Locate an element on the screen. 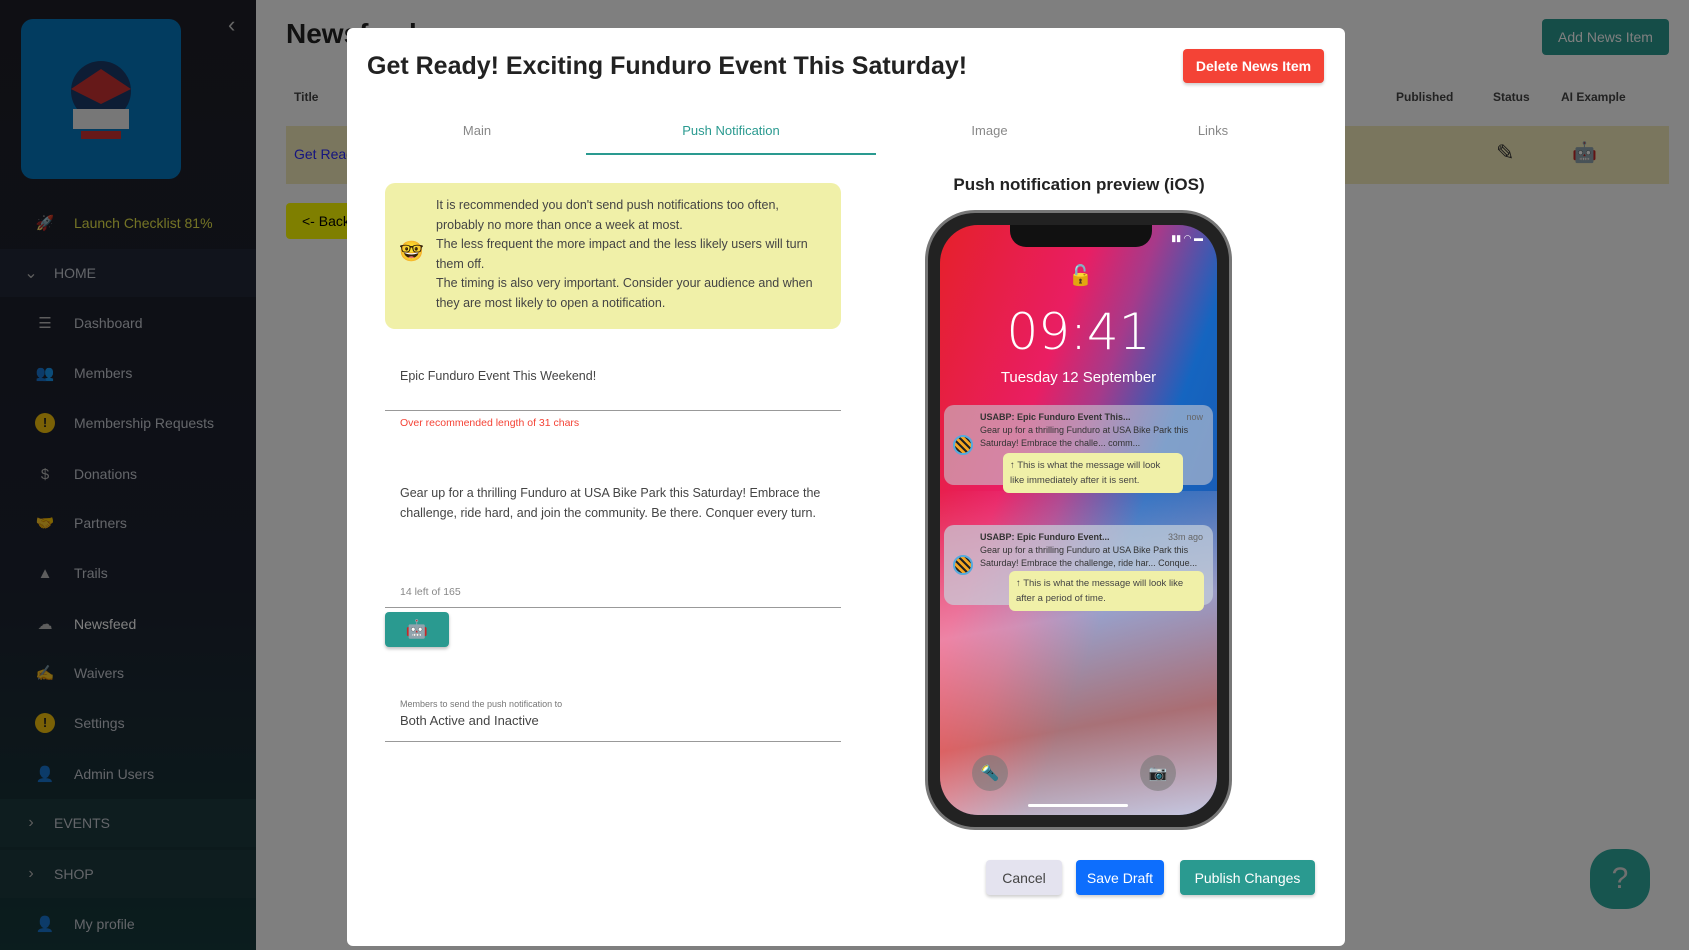 Image resolution: width=1689 pixels, height=950 pixels. robot-refresh-icon: 🤖 is located at coordinates (417, 629).